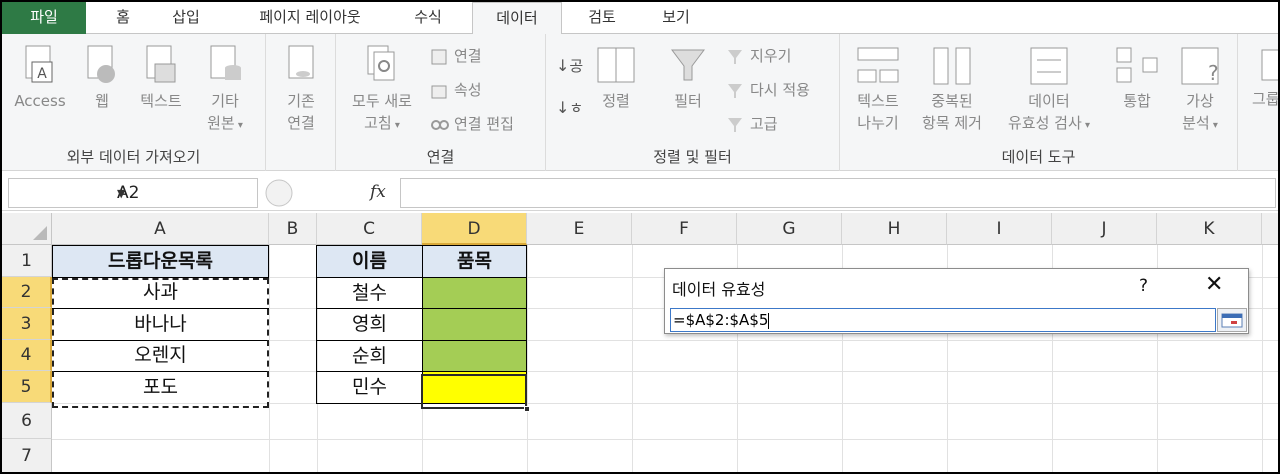 Image resolution: width=1280 pixels, height=474 pixels. I want to click on tab-formulas: 수식, so click(428, 18).